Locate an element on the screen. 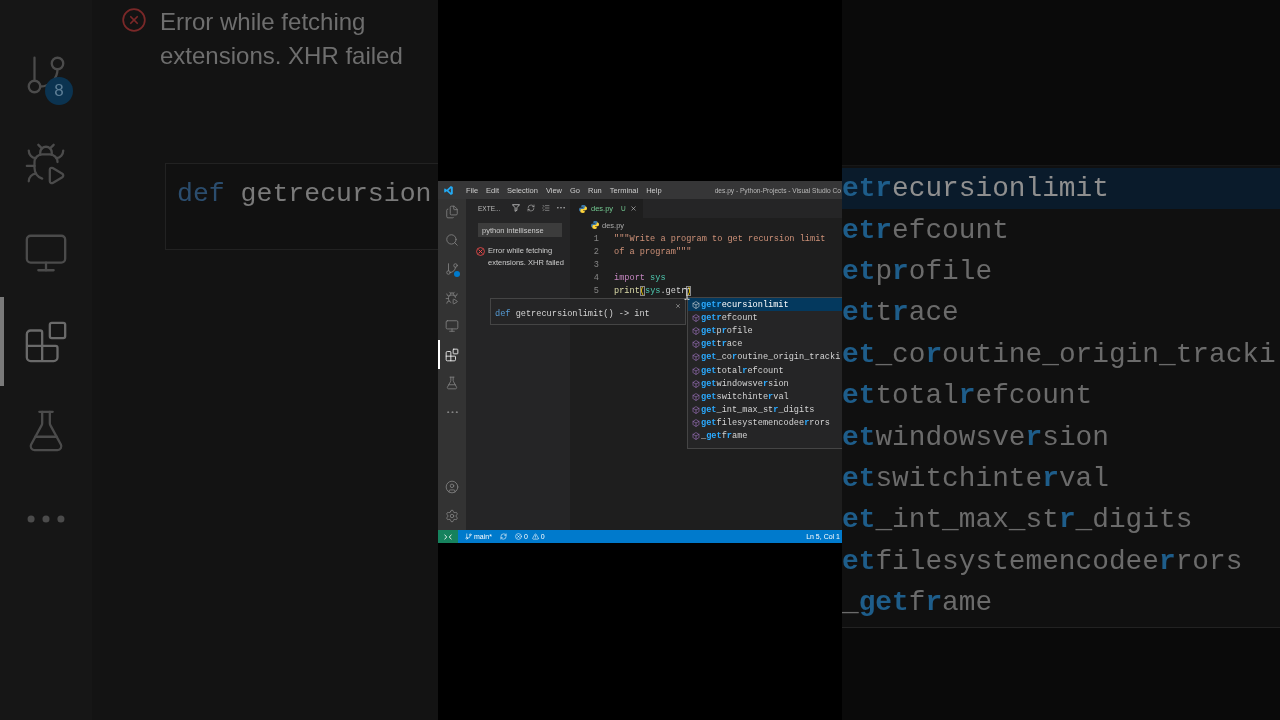 This screenshot has width=1280, height=720. play-bug-icon is located at coordinates (452, 297).